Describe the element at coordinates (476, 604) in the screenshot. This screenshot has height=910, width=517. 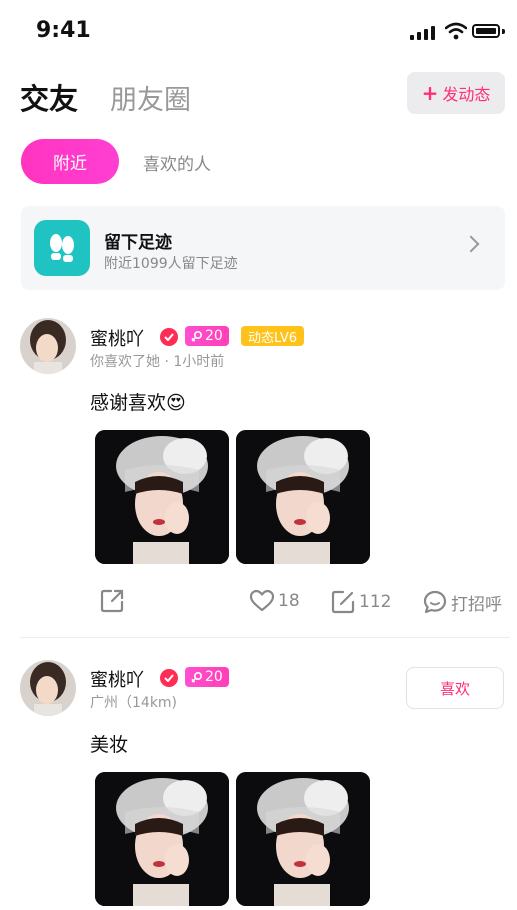
I see `greet-label: 打招呼` at that location.